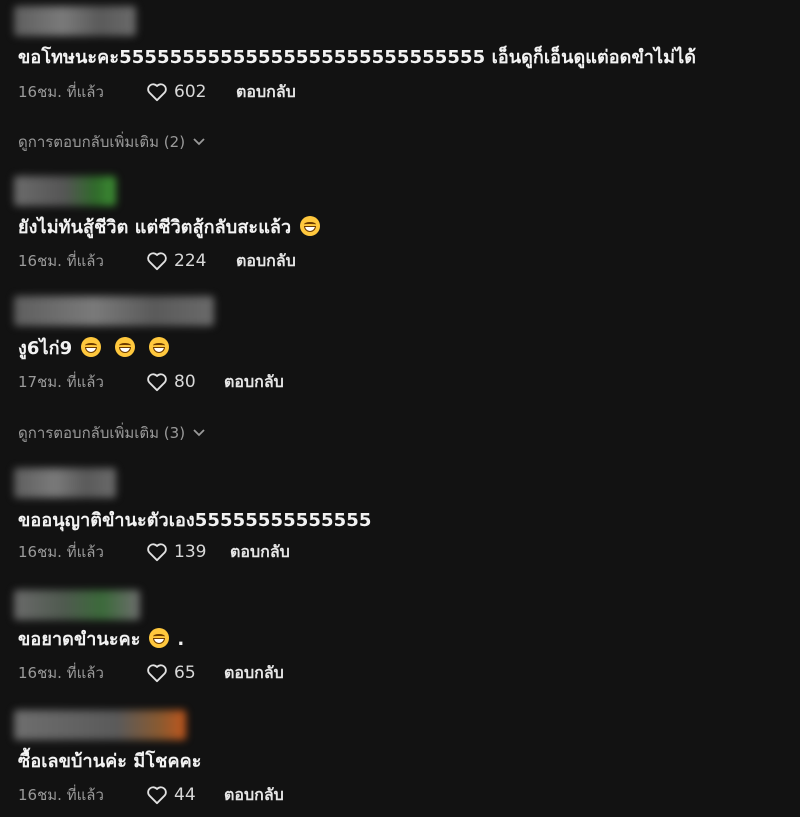  I want to click on comment-meta: 16ชม. ที่แล้ว 139 ตอบกลับ, so click(154, 552).